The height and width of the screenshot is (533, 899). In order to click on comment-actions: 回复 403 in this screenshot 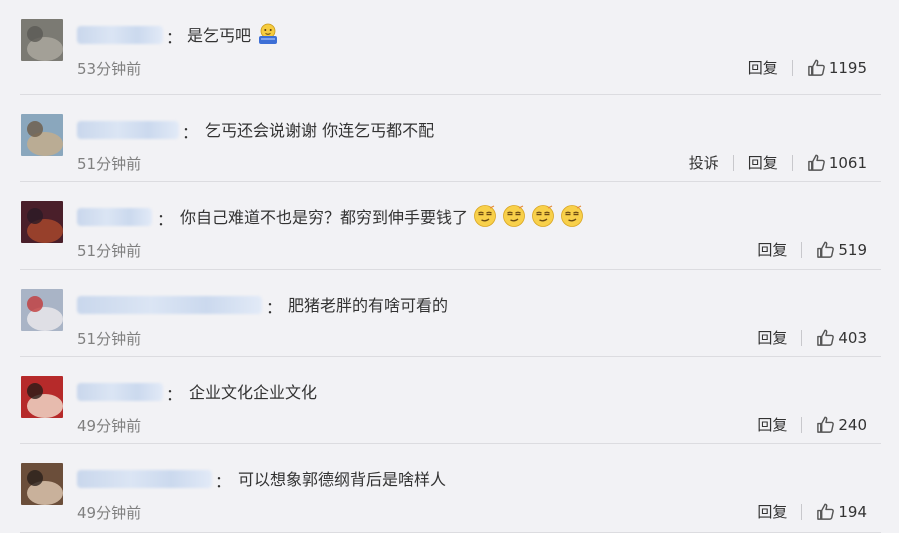, I will do `click(812, 337)`.